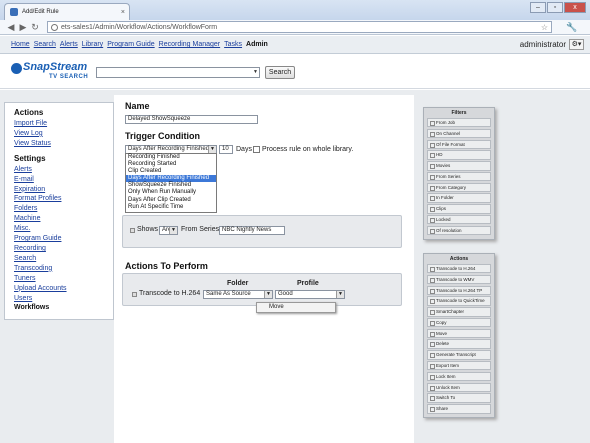 This screenshot has height=443, width=590. What do you see at coordinates (55, 67) in the screenshot?
I see `logo-name: SnapStream` at bounding box center [55, 67].